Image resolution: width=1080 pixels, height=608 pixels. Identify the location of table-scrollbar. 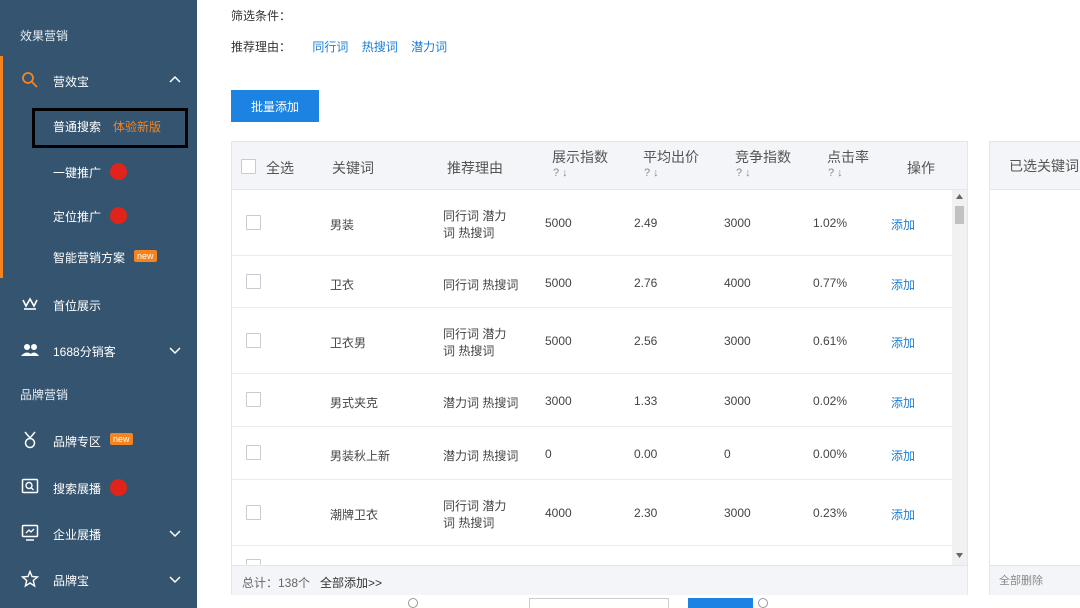
(959, 377).